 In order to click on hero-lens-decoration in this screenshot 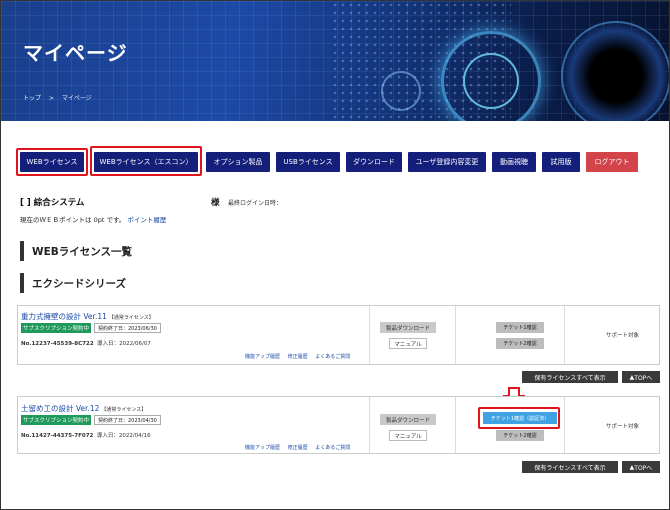, I will do `click(615, 71)`.